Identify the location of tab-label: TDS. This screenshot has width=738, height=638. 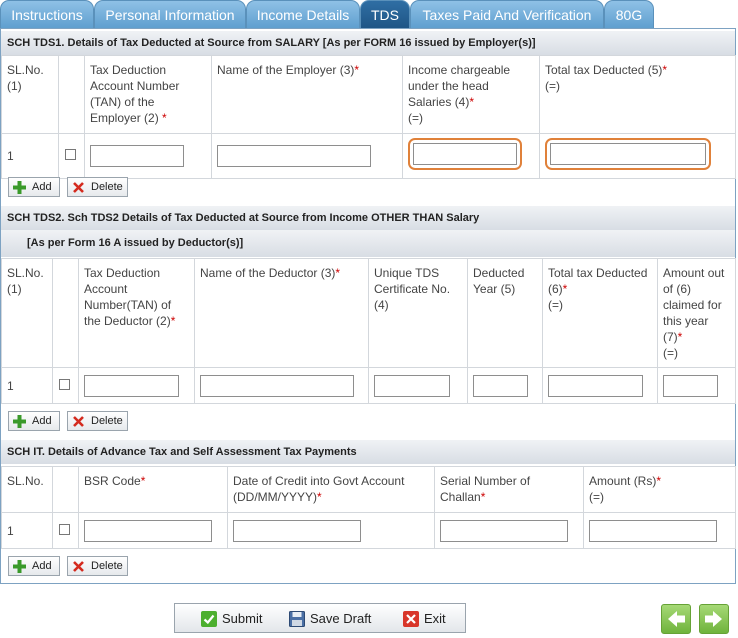
(385, 15).